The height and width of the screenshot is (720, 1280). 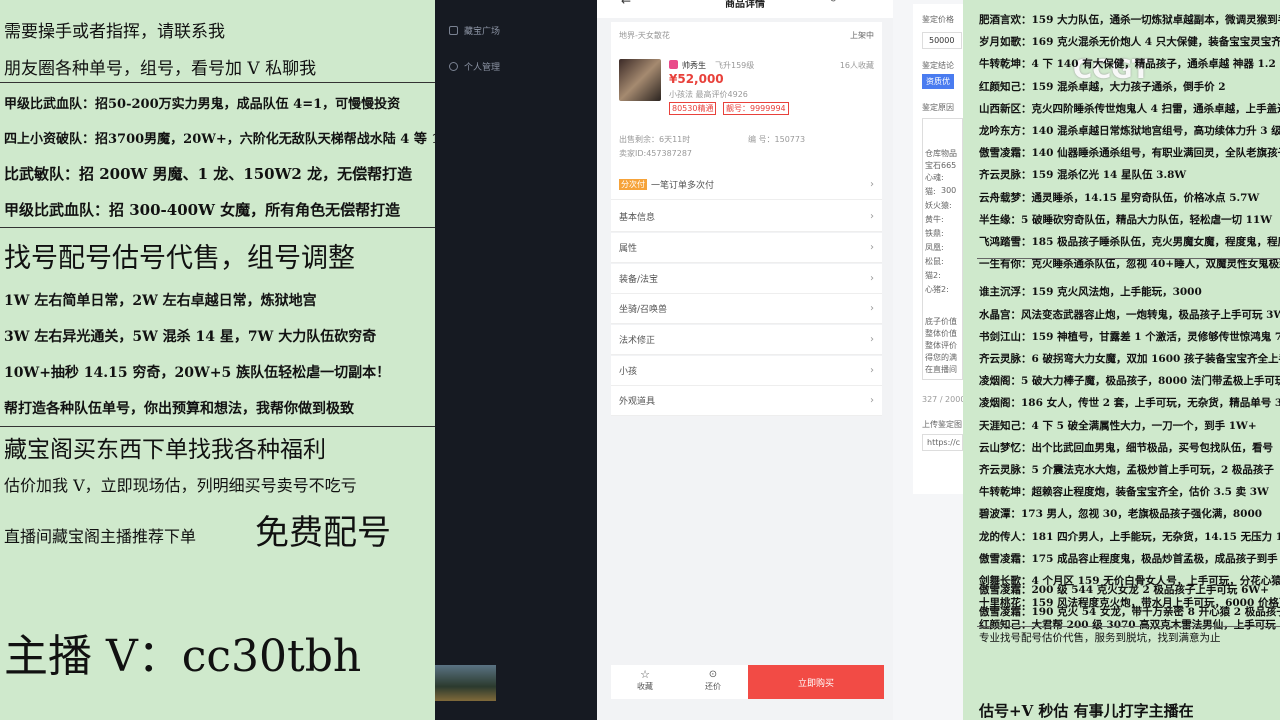 What do you see at coordinates (696, 79) in the screenshot?
I see `price: ¥52,000` at bounding box center [696, 79].